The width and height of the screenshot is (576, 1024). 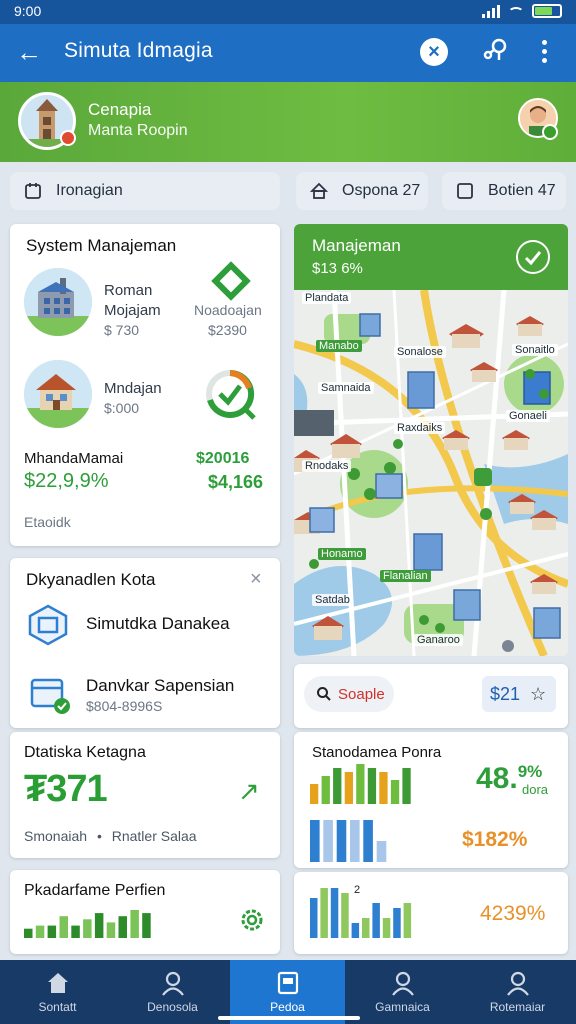 I want to click on banner-title: Cenapia, so click(x=120, y=109).